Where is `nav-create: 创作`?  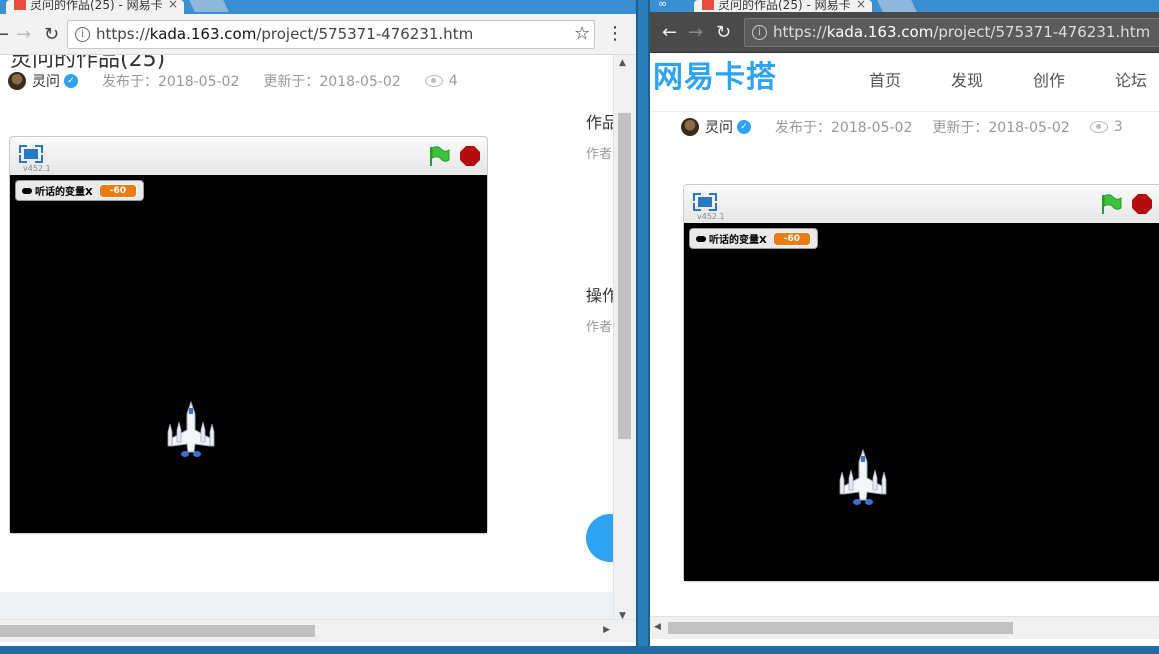 nav-create: 创作 is located at coordinates (1049, 79).